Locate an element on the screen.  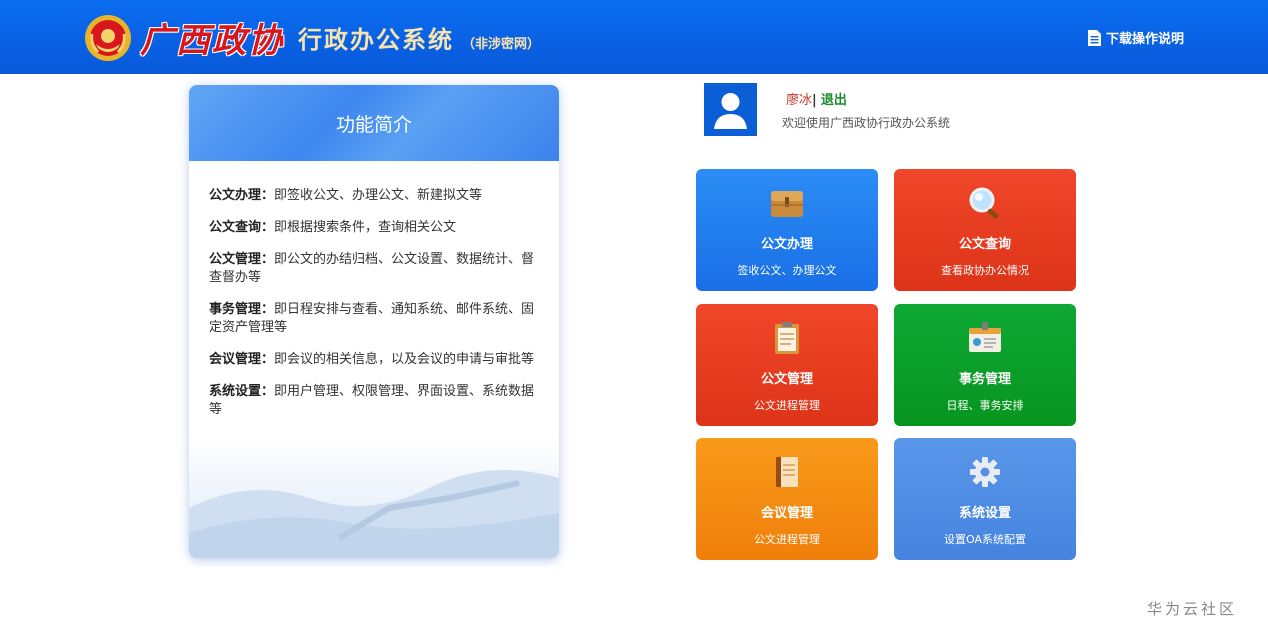
download-manual-link: 下载操作说明 is located at coordinates (1136, 37).